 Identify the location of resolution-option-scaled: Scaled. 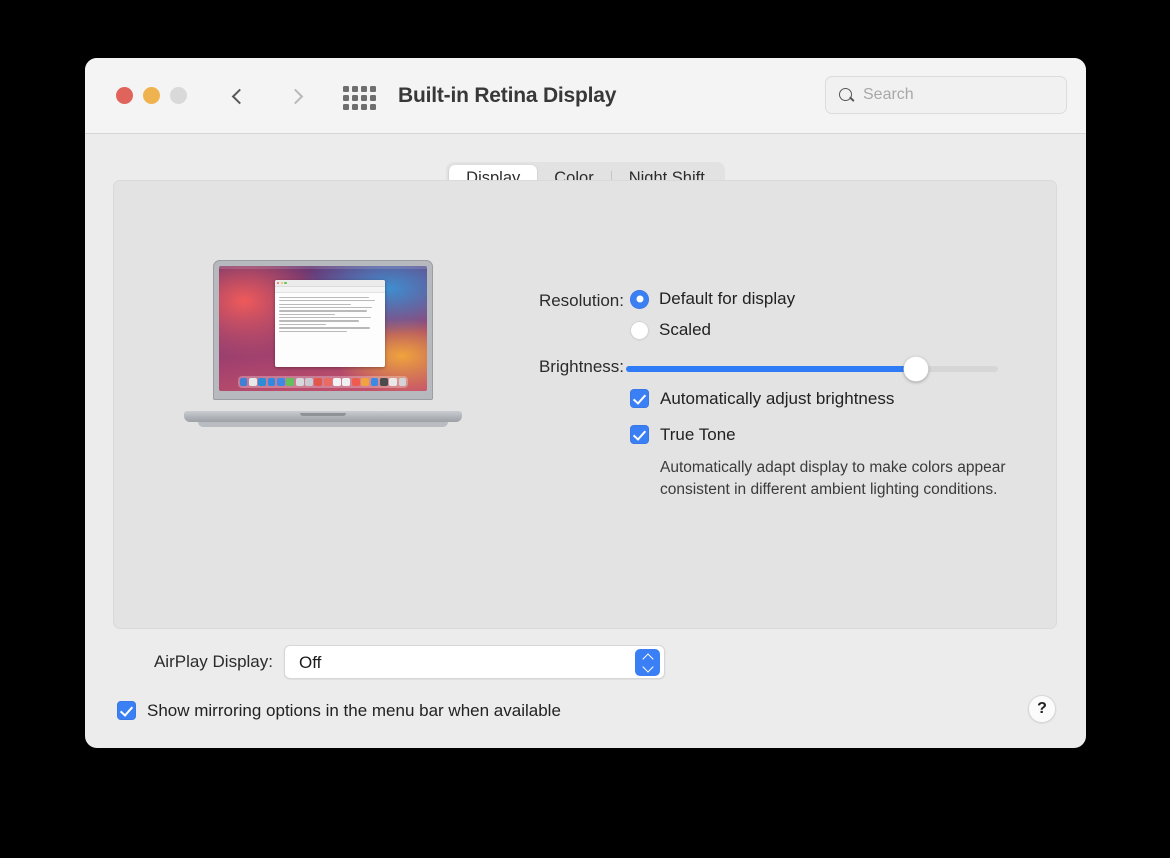
(670, 330).